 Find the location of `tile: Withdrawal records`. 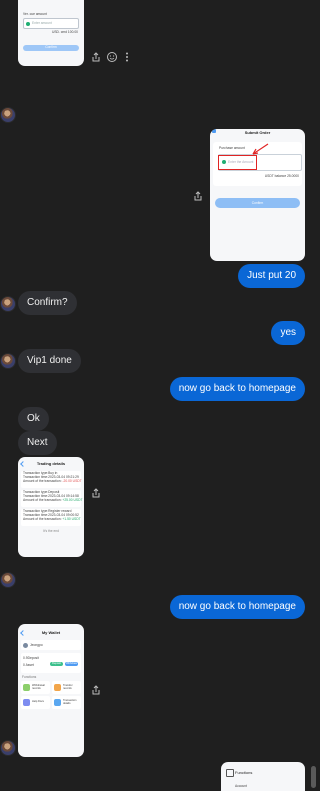

tile: Withdrawal records is located at coordinates (35, 687).